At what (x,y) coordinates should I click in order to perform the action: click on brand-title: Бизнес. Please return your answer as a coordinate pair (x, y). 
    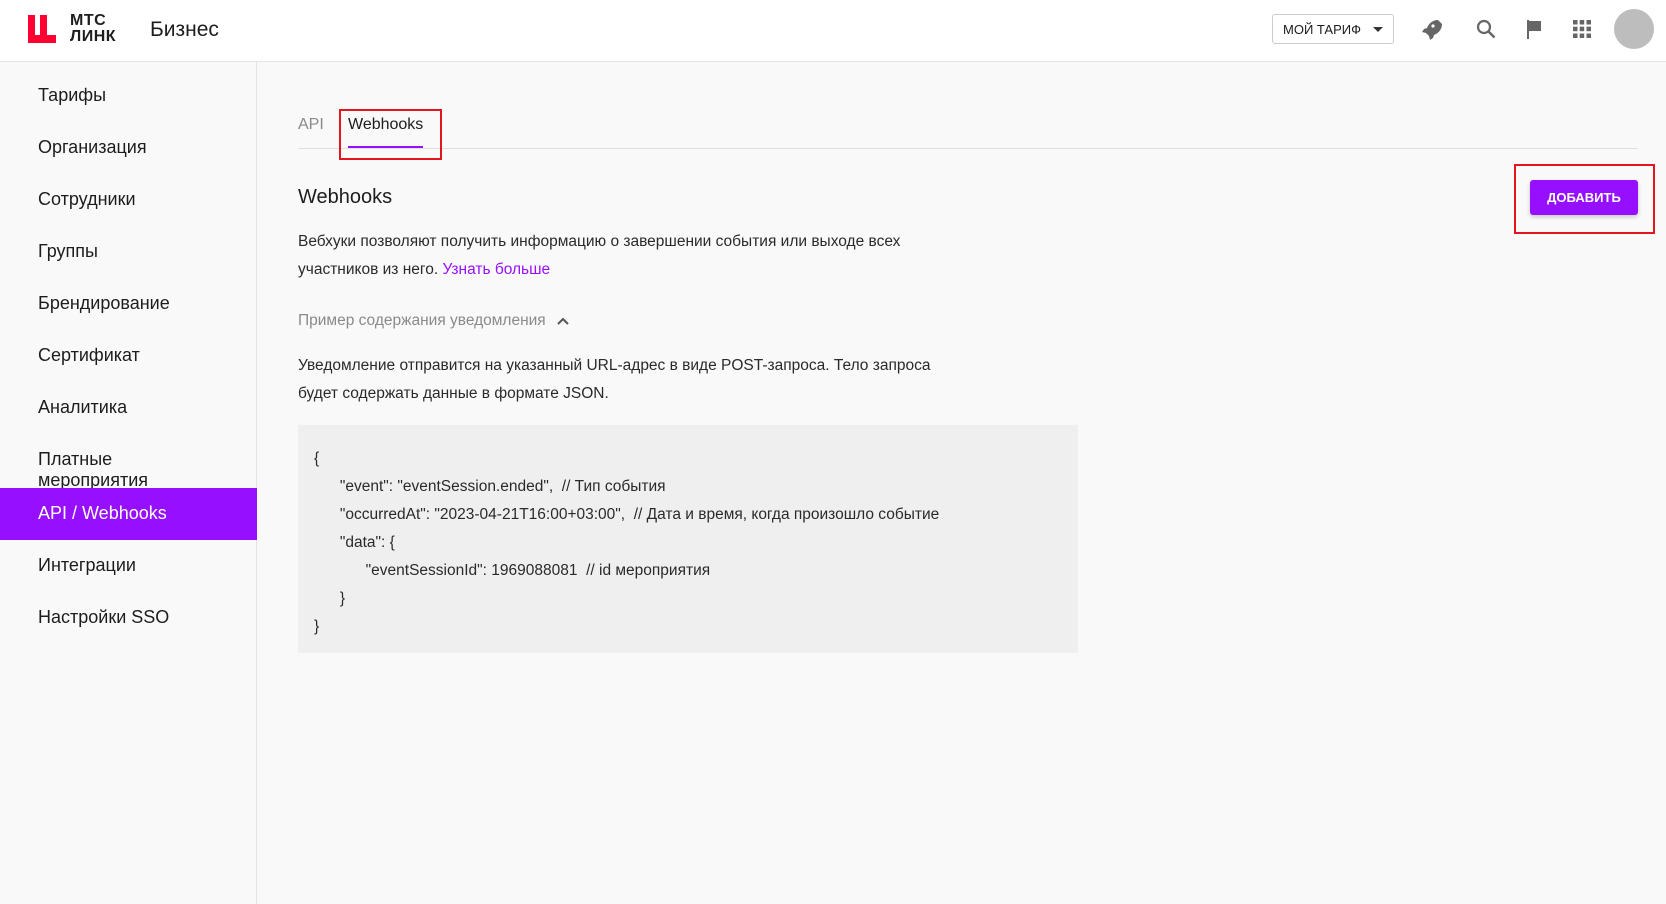
    Looking at the image, I should click on (184, 29).